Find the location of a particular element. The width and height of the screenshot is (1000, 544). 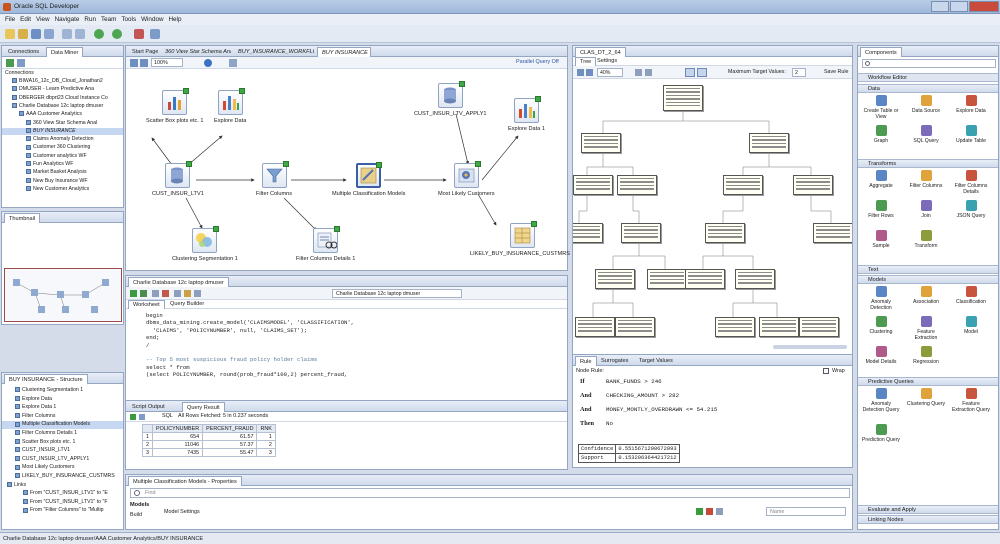

maximize-button is located at coordinates (959, 6).